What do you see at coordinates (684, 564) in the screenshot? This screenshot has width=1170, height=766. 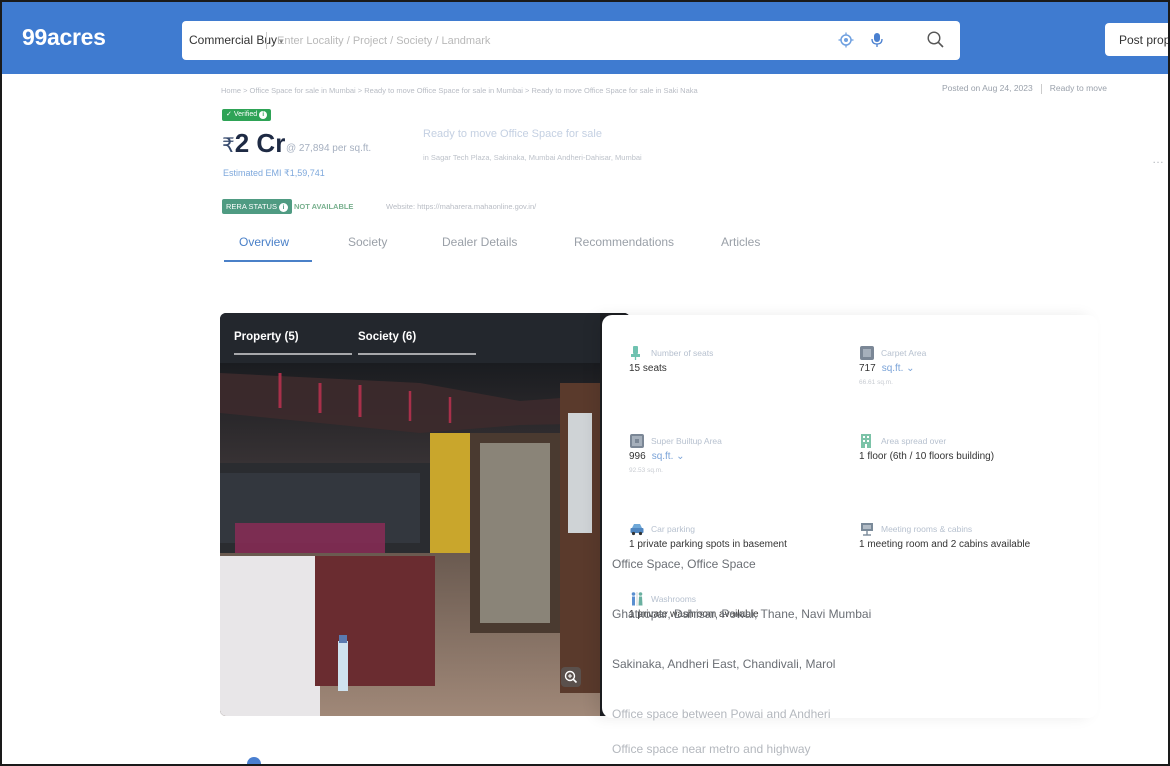 I see `background-text: Office Space, Office Space` at bounding box center [684, 564].